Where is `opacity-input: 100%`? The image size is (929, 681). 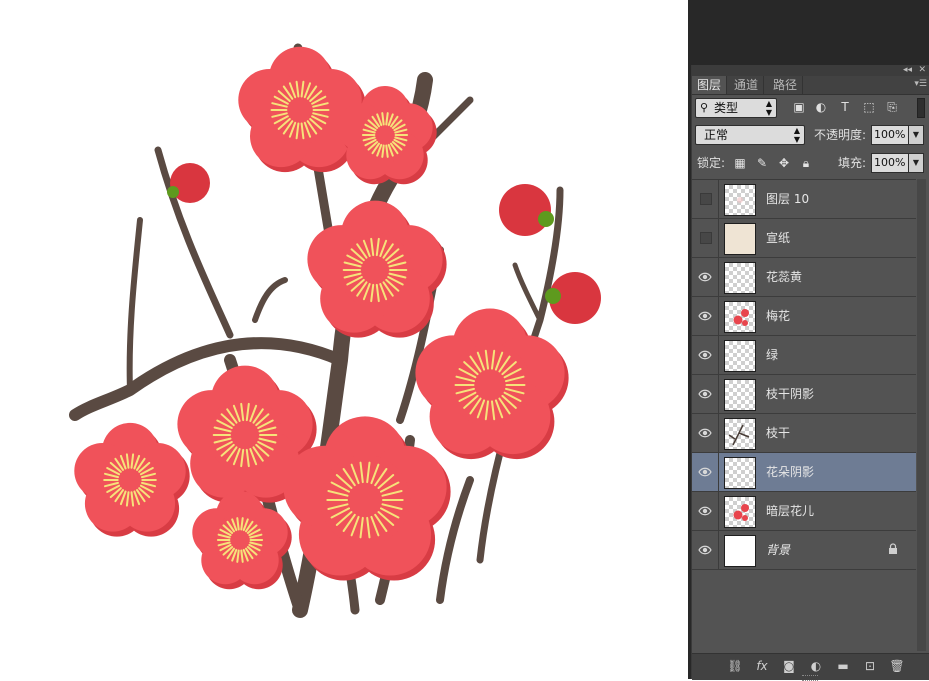 opacity-input: 100% is located at coordinates (890, 135).